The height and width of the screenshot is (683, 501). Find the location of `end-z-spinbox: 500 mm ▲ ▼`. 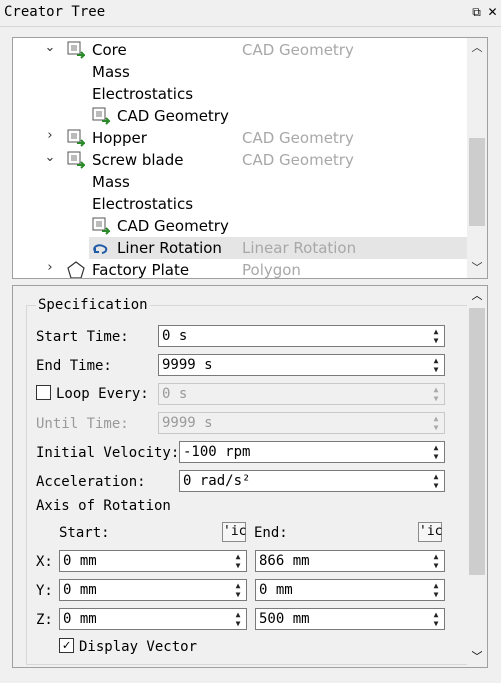

end-z-spinbox: 500 mm ▲ ▼ is located at coordinates (350, 619).